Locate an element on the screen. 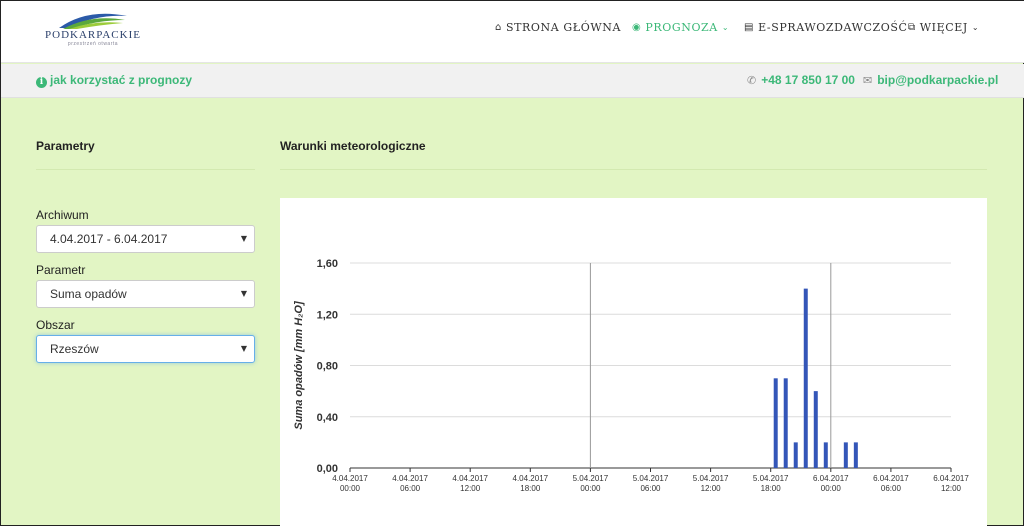 This screenshot has width=1024, height=526. nav-home-label: STRONA GŁÓWNA is located at coordinates (563, 27).